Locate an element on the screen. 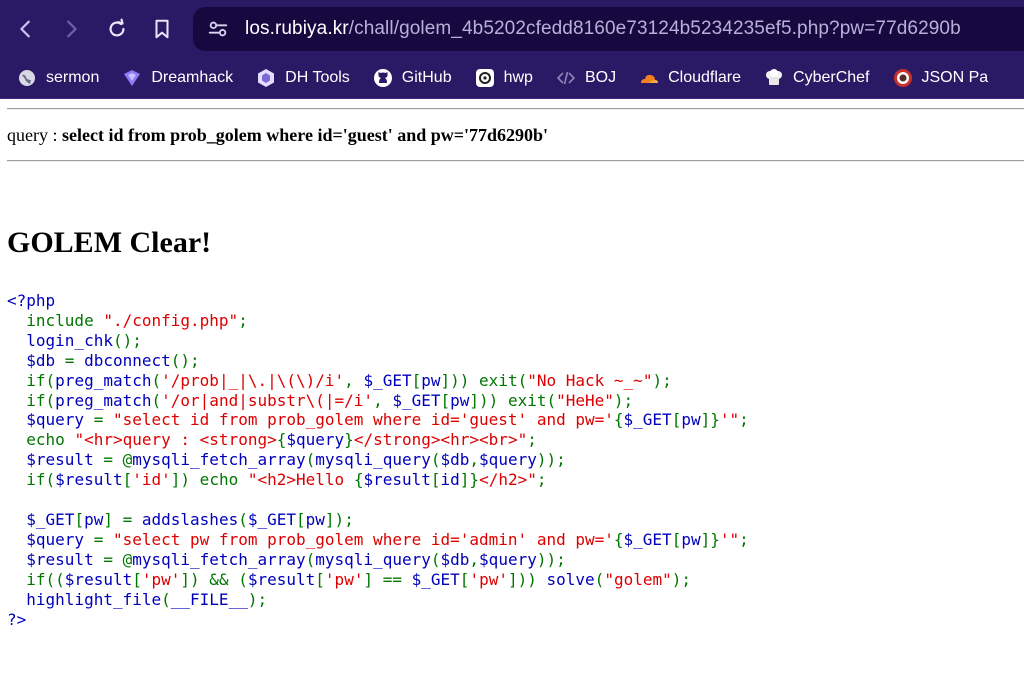 This screenshot has width=1024, height=673. divider-bottom is located at coordinates (515, 161).